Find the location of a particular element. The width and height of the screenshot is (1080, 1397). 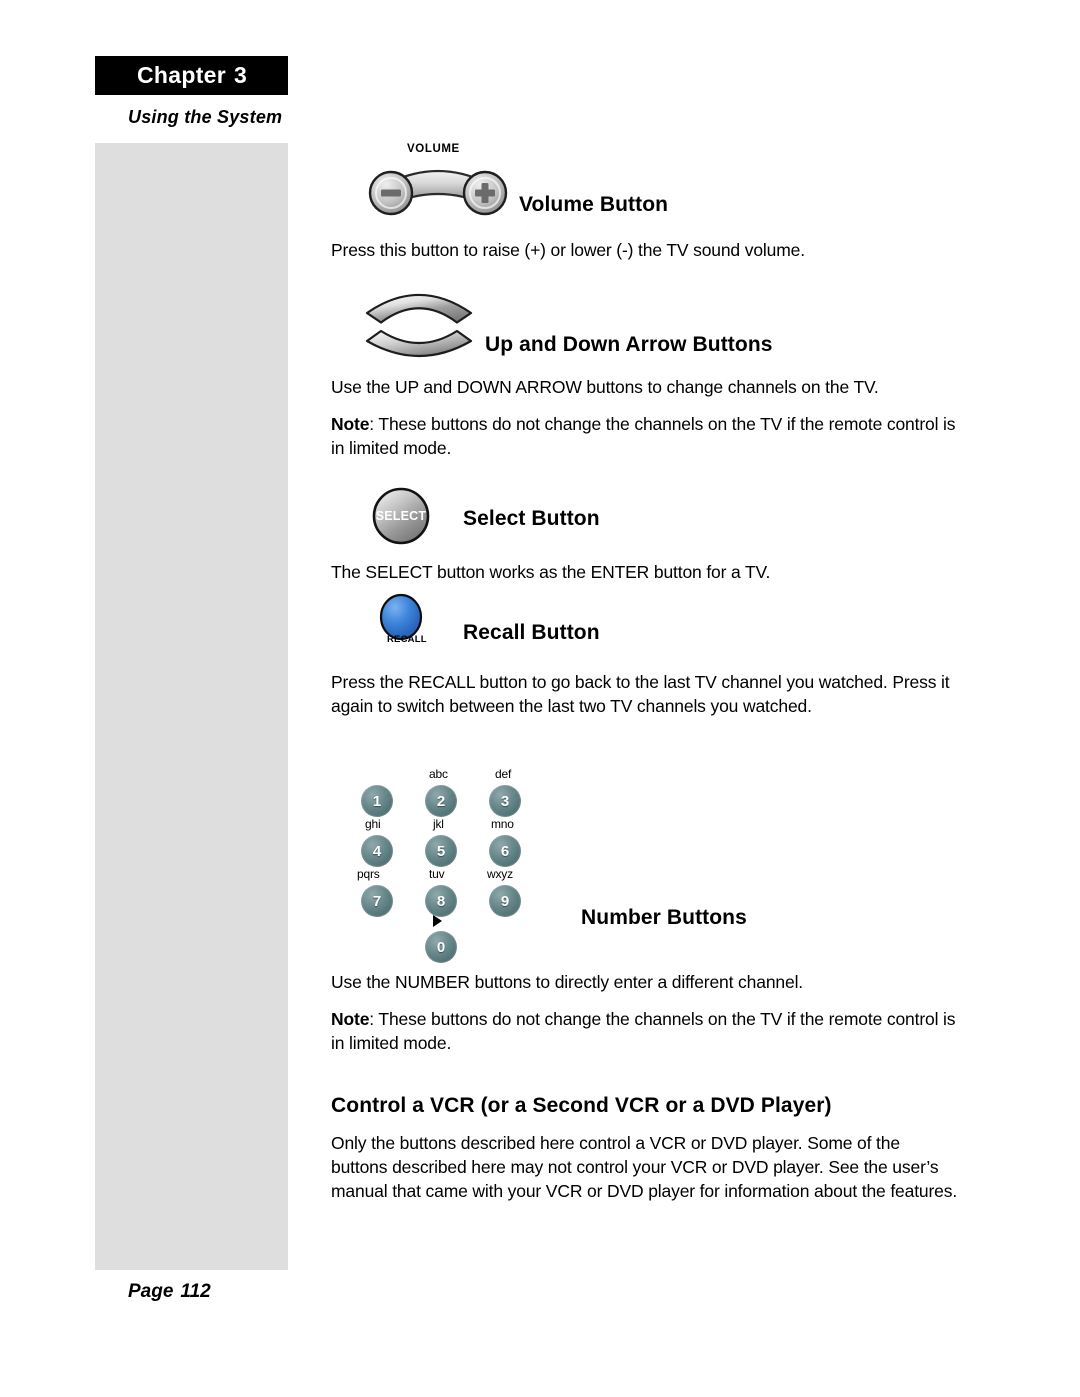

chapter-subtitle: Using the System is located at coordinates (205, 117).